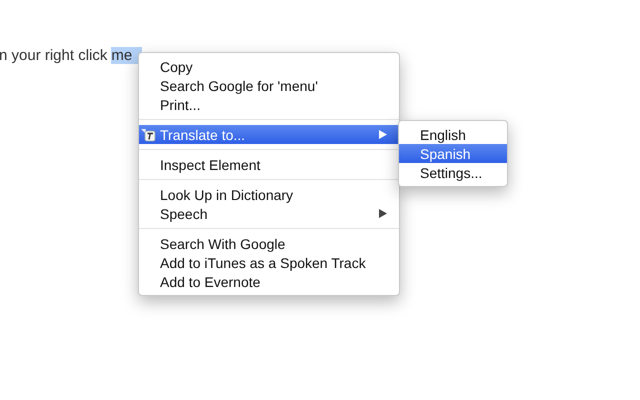 This screenshot has height=400, width=640. I want to click on menu-item: Search With Google, so click(269, 243).